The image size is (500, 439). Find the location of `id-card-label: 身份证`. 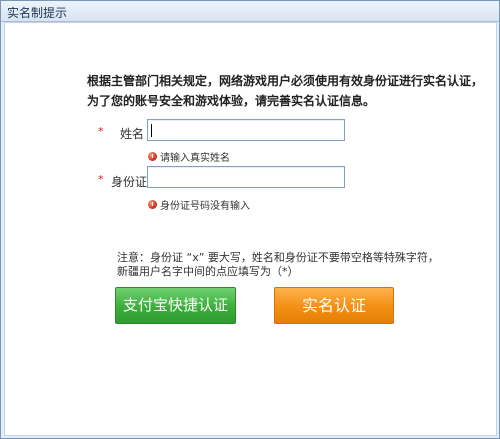

id-card-label: 身份证 is located at coordinates (129, 182).